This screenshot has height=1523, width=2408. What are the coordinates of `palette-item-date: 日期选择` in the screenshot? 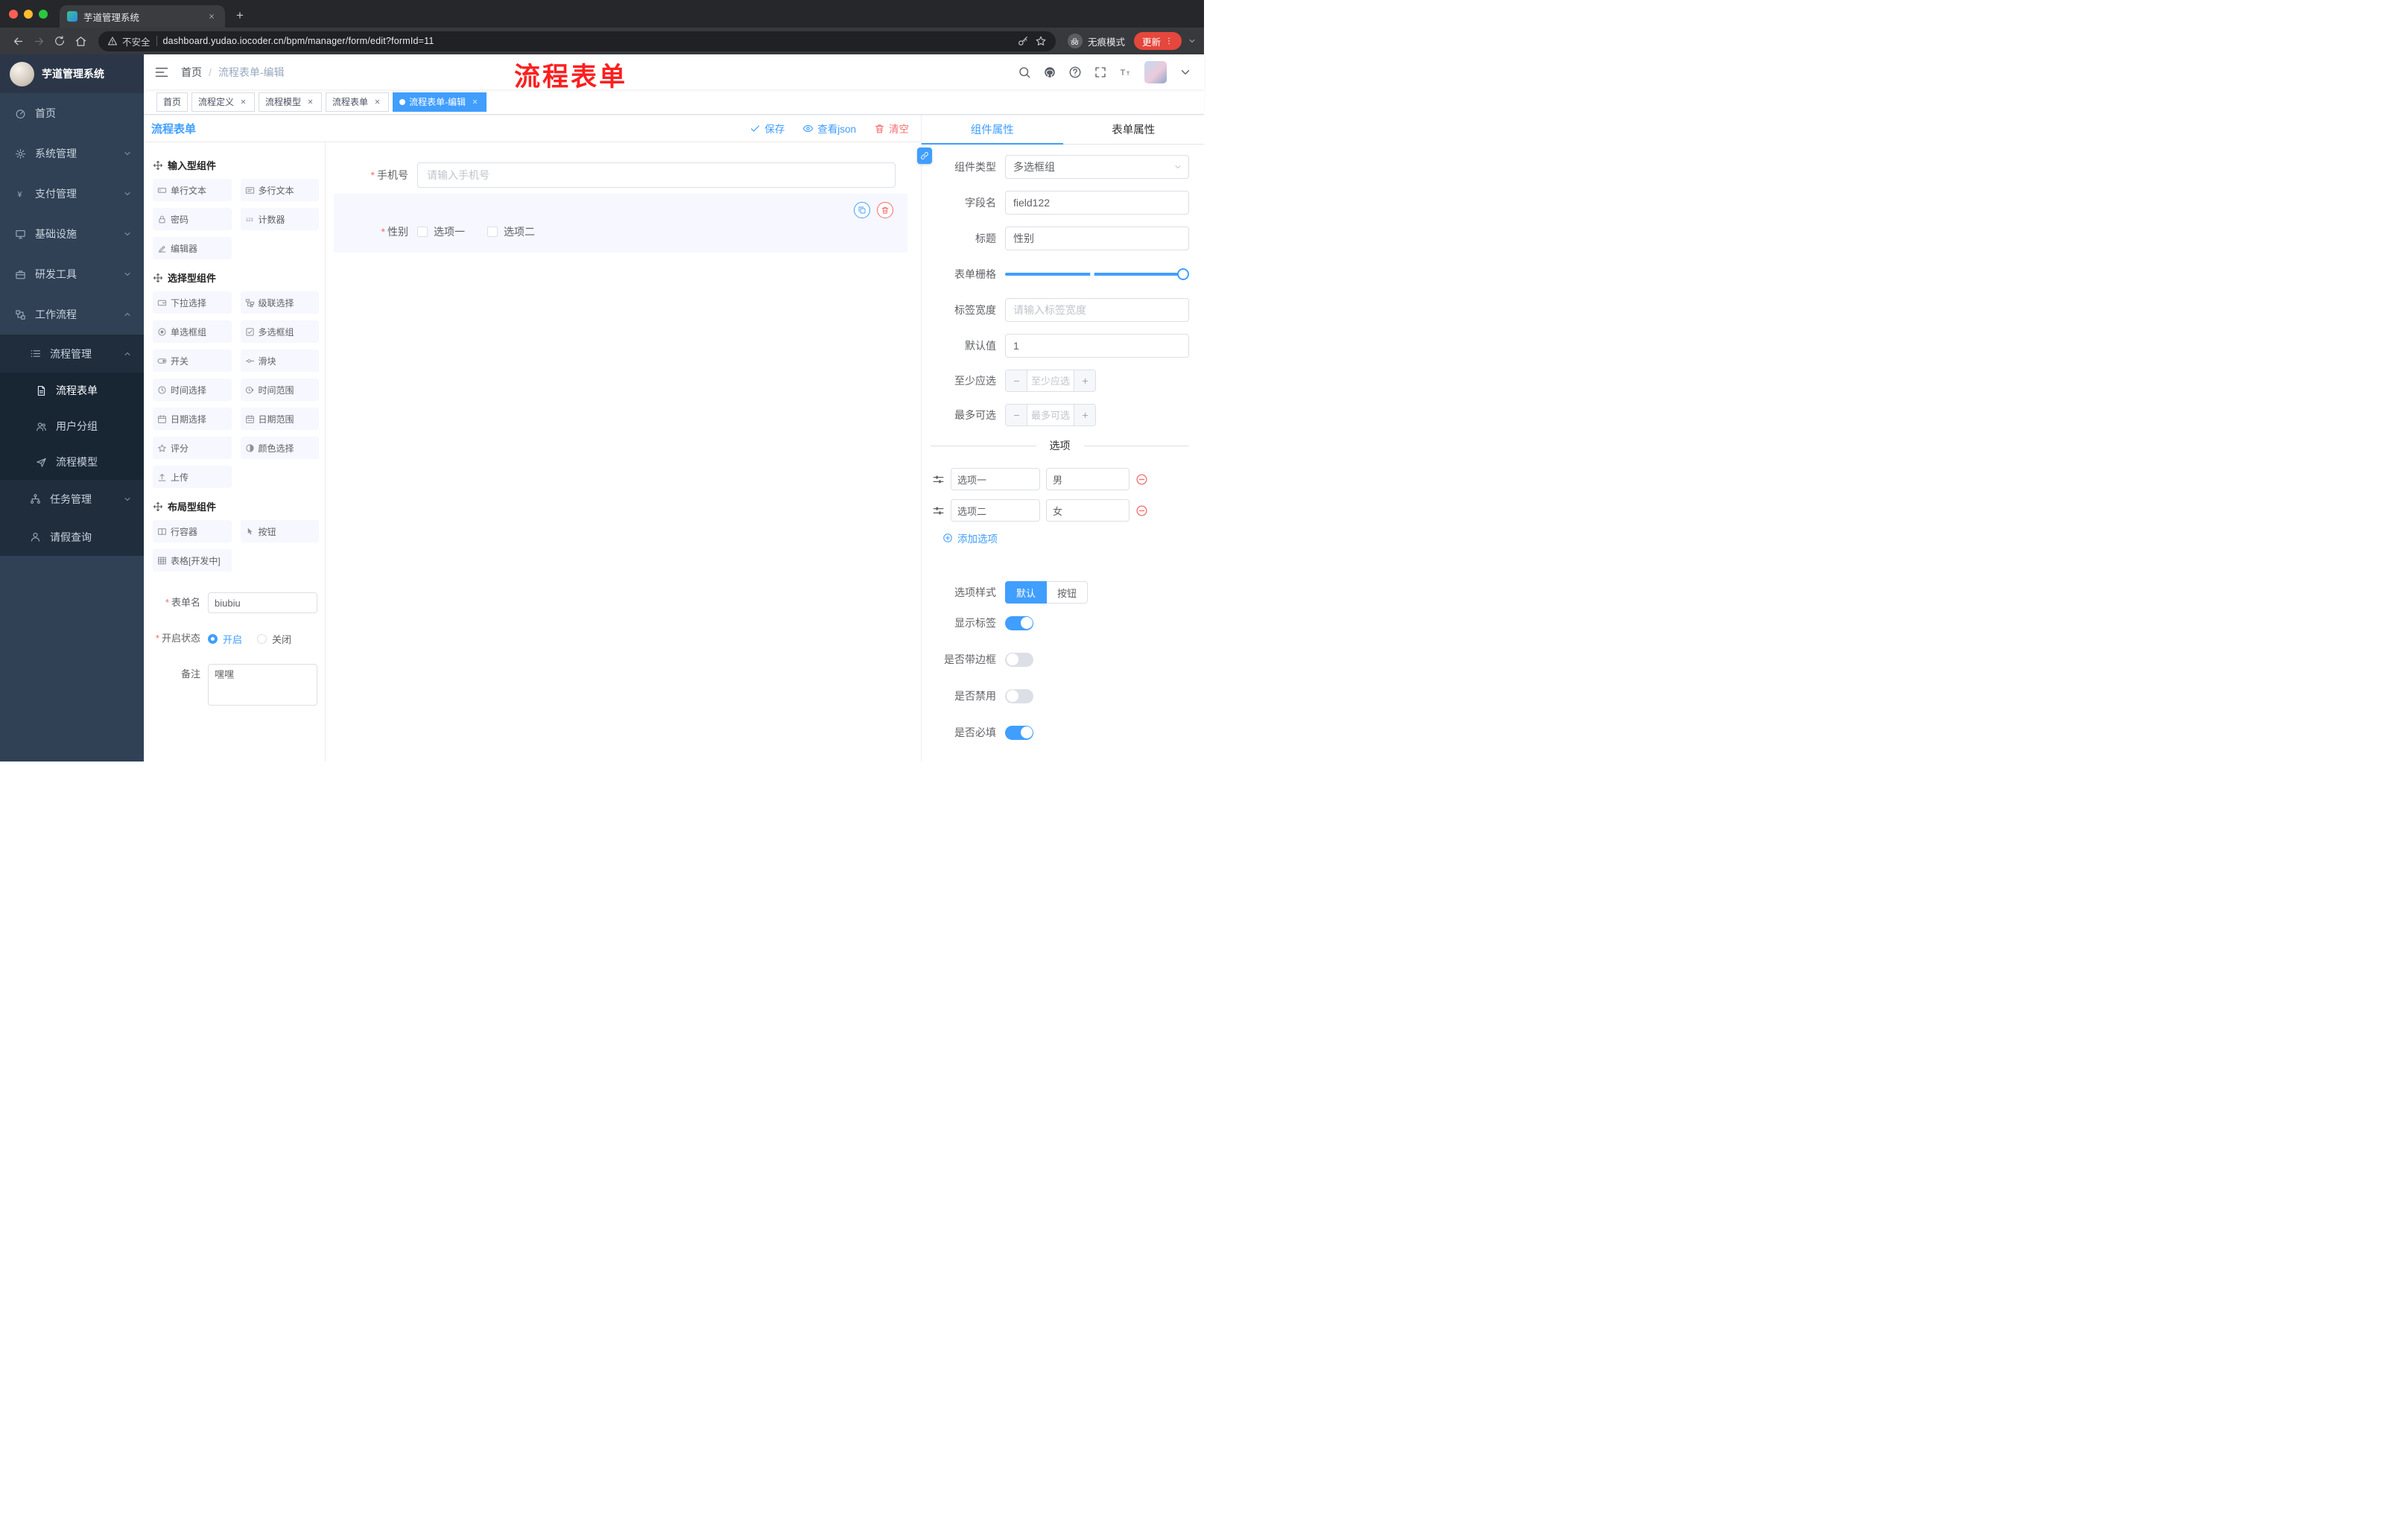 It's located at (192, 419).